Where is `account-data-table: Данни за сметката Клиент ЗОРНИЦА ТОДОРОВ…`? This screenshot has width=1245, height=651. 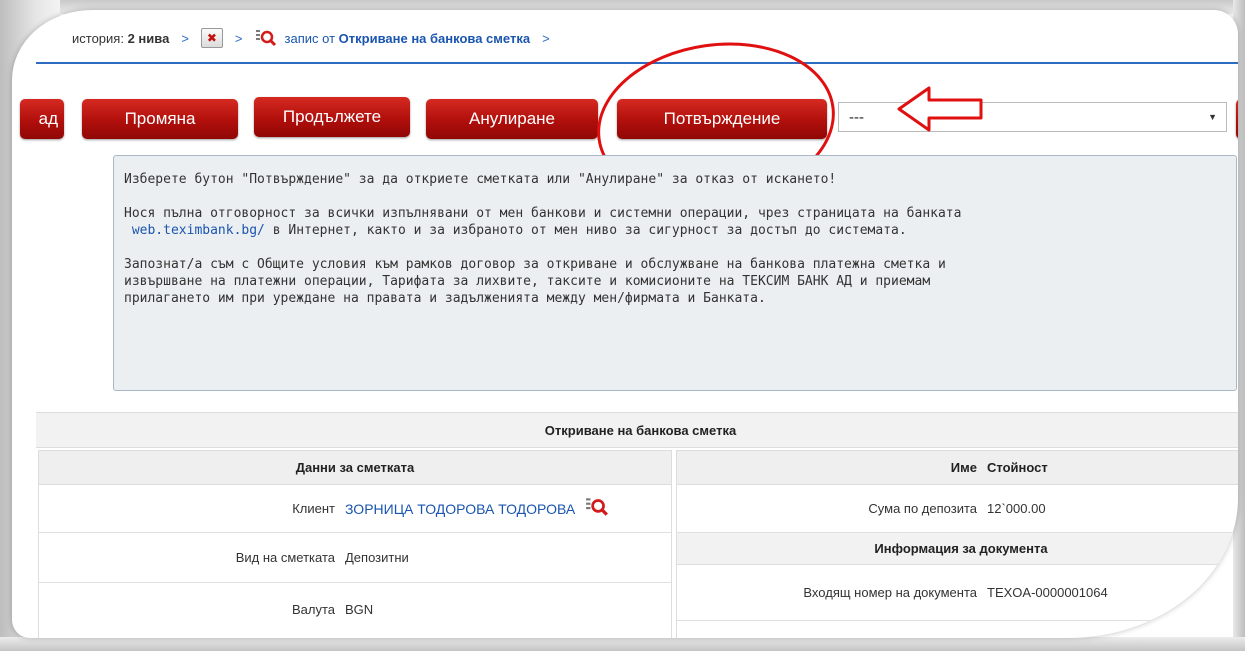
account-data-table: Данни за сметката Клиент ЗОРНИЦА ТОДОРОВ… is located at coordinates (355, 544).